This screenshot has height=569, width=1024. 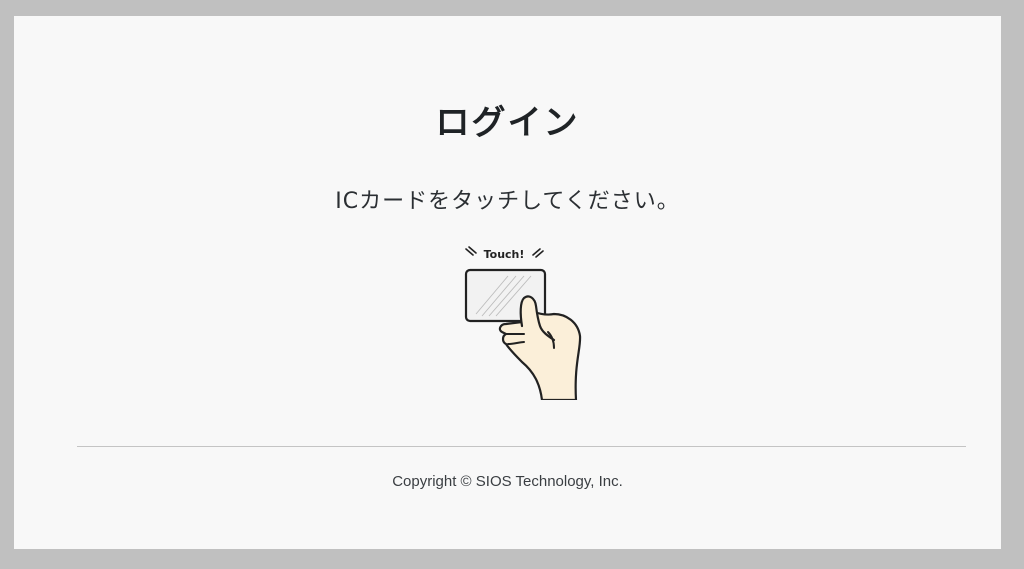 What do you see at coordinates (507, 123) in the screenshot?
I see `page-title: ログイン` at bounding box center [507, 123].